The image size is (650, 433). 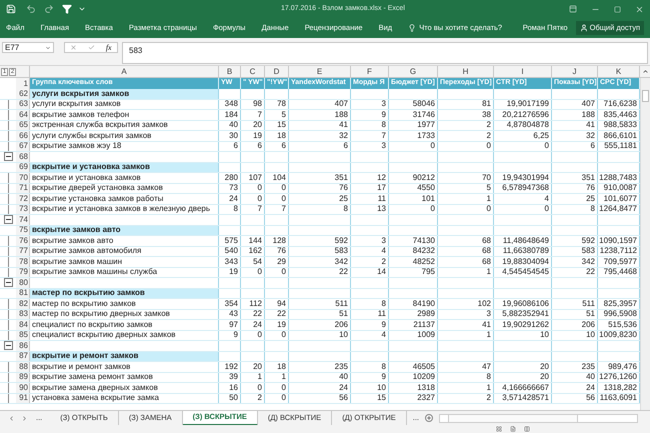 I want to click on table-cell: вскрытие дверей установка замков, so click(x=124, y=188).